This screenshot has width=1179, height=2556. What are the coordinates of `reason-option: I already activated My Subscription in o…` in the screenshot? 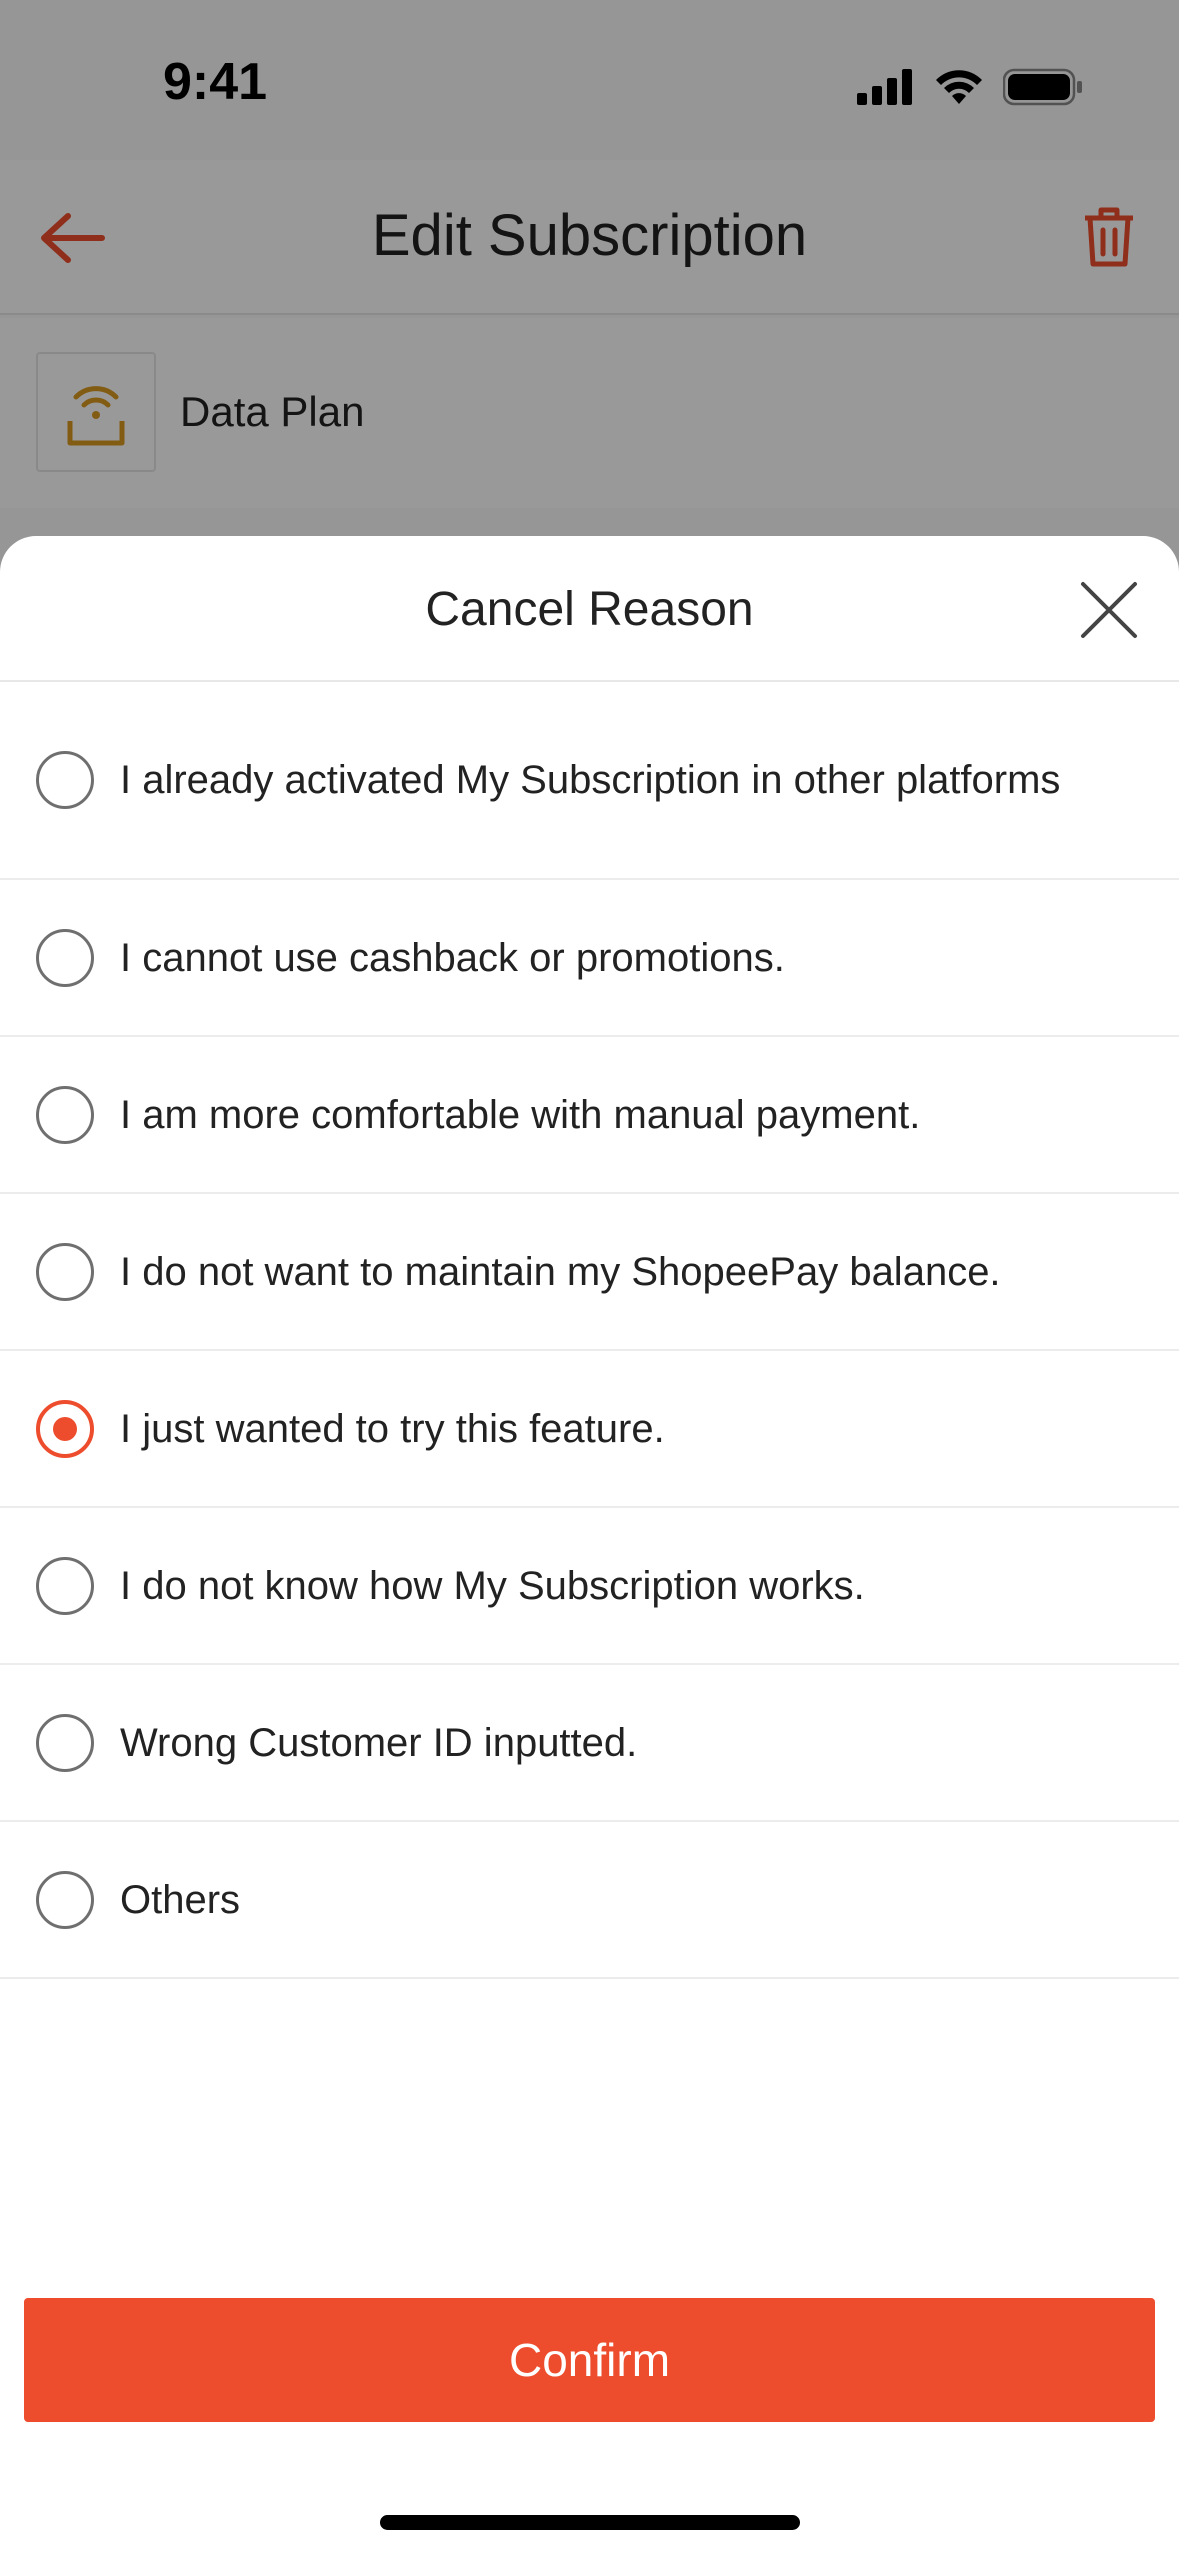 It's located at (589, 781).